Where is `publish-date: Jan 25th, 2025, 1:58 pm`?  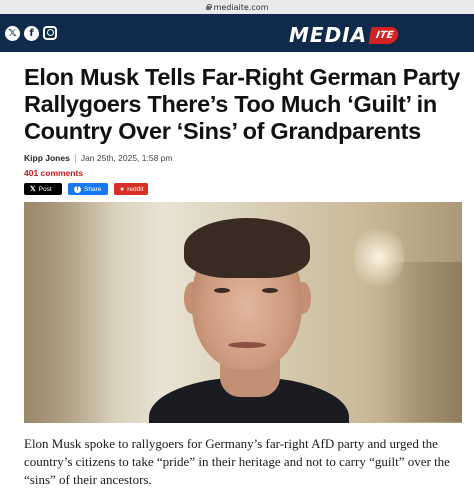
publish-date: Jan 25th, 2025, 1:58 pm is located at coordinates (126, 158).